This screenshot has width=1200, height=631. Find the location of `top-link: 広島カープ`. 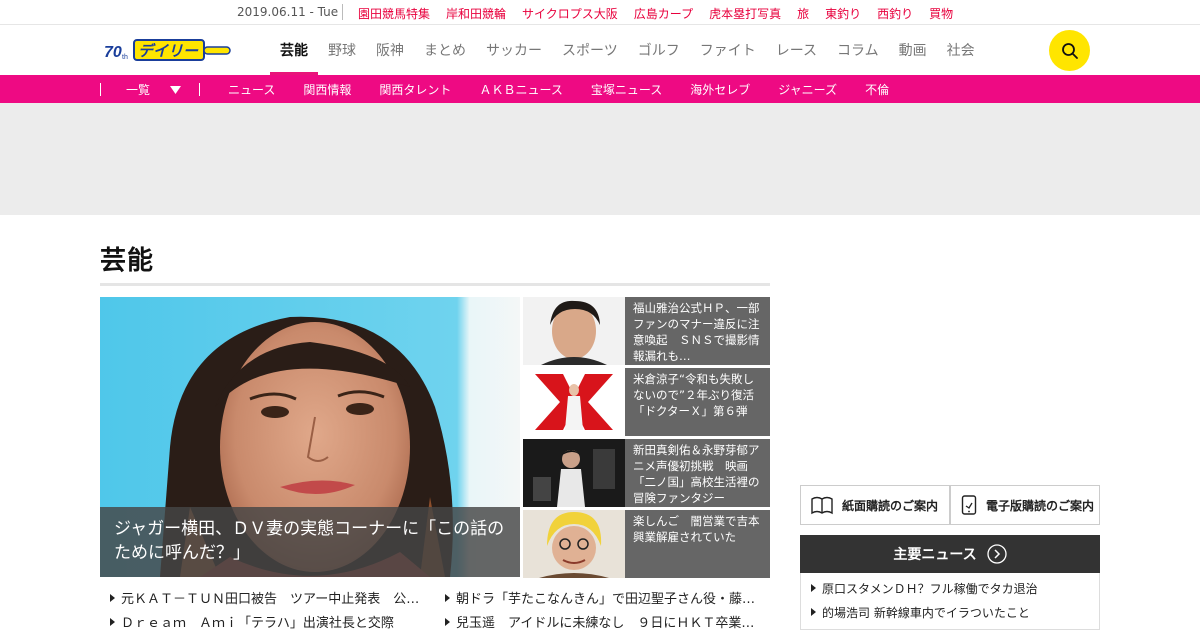

top-link: 広島カープ is located at coordinates (663, 13).